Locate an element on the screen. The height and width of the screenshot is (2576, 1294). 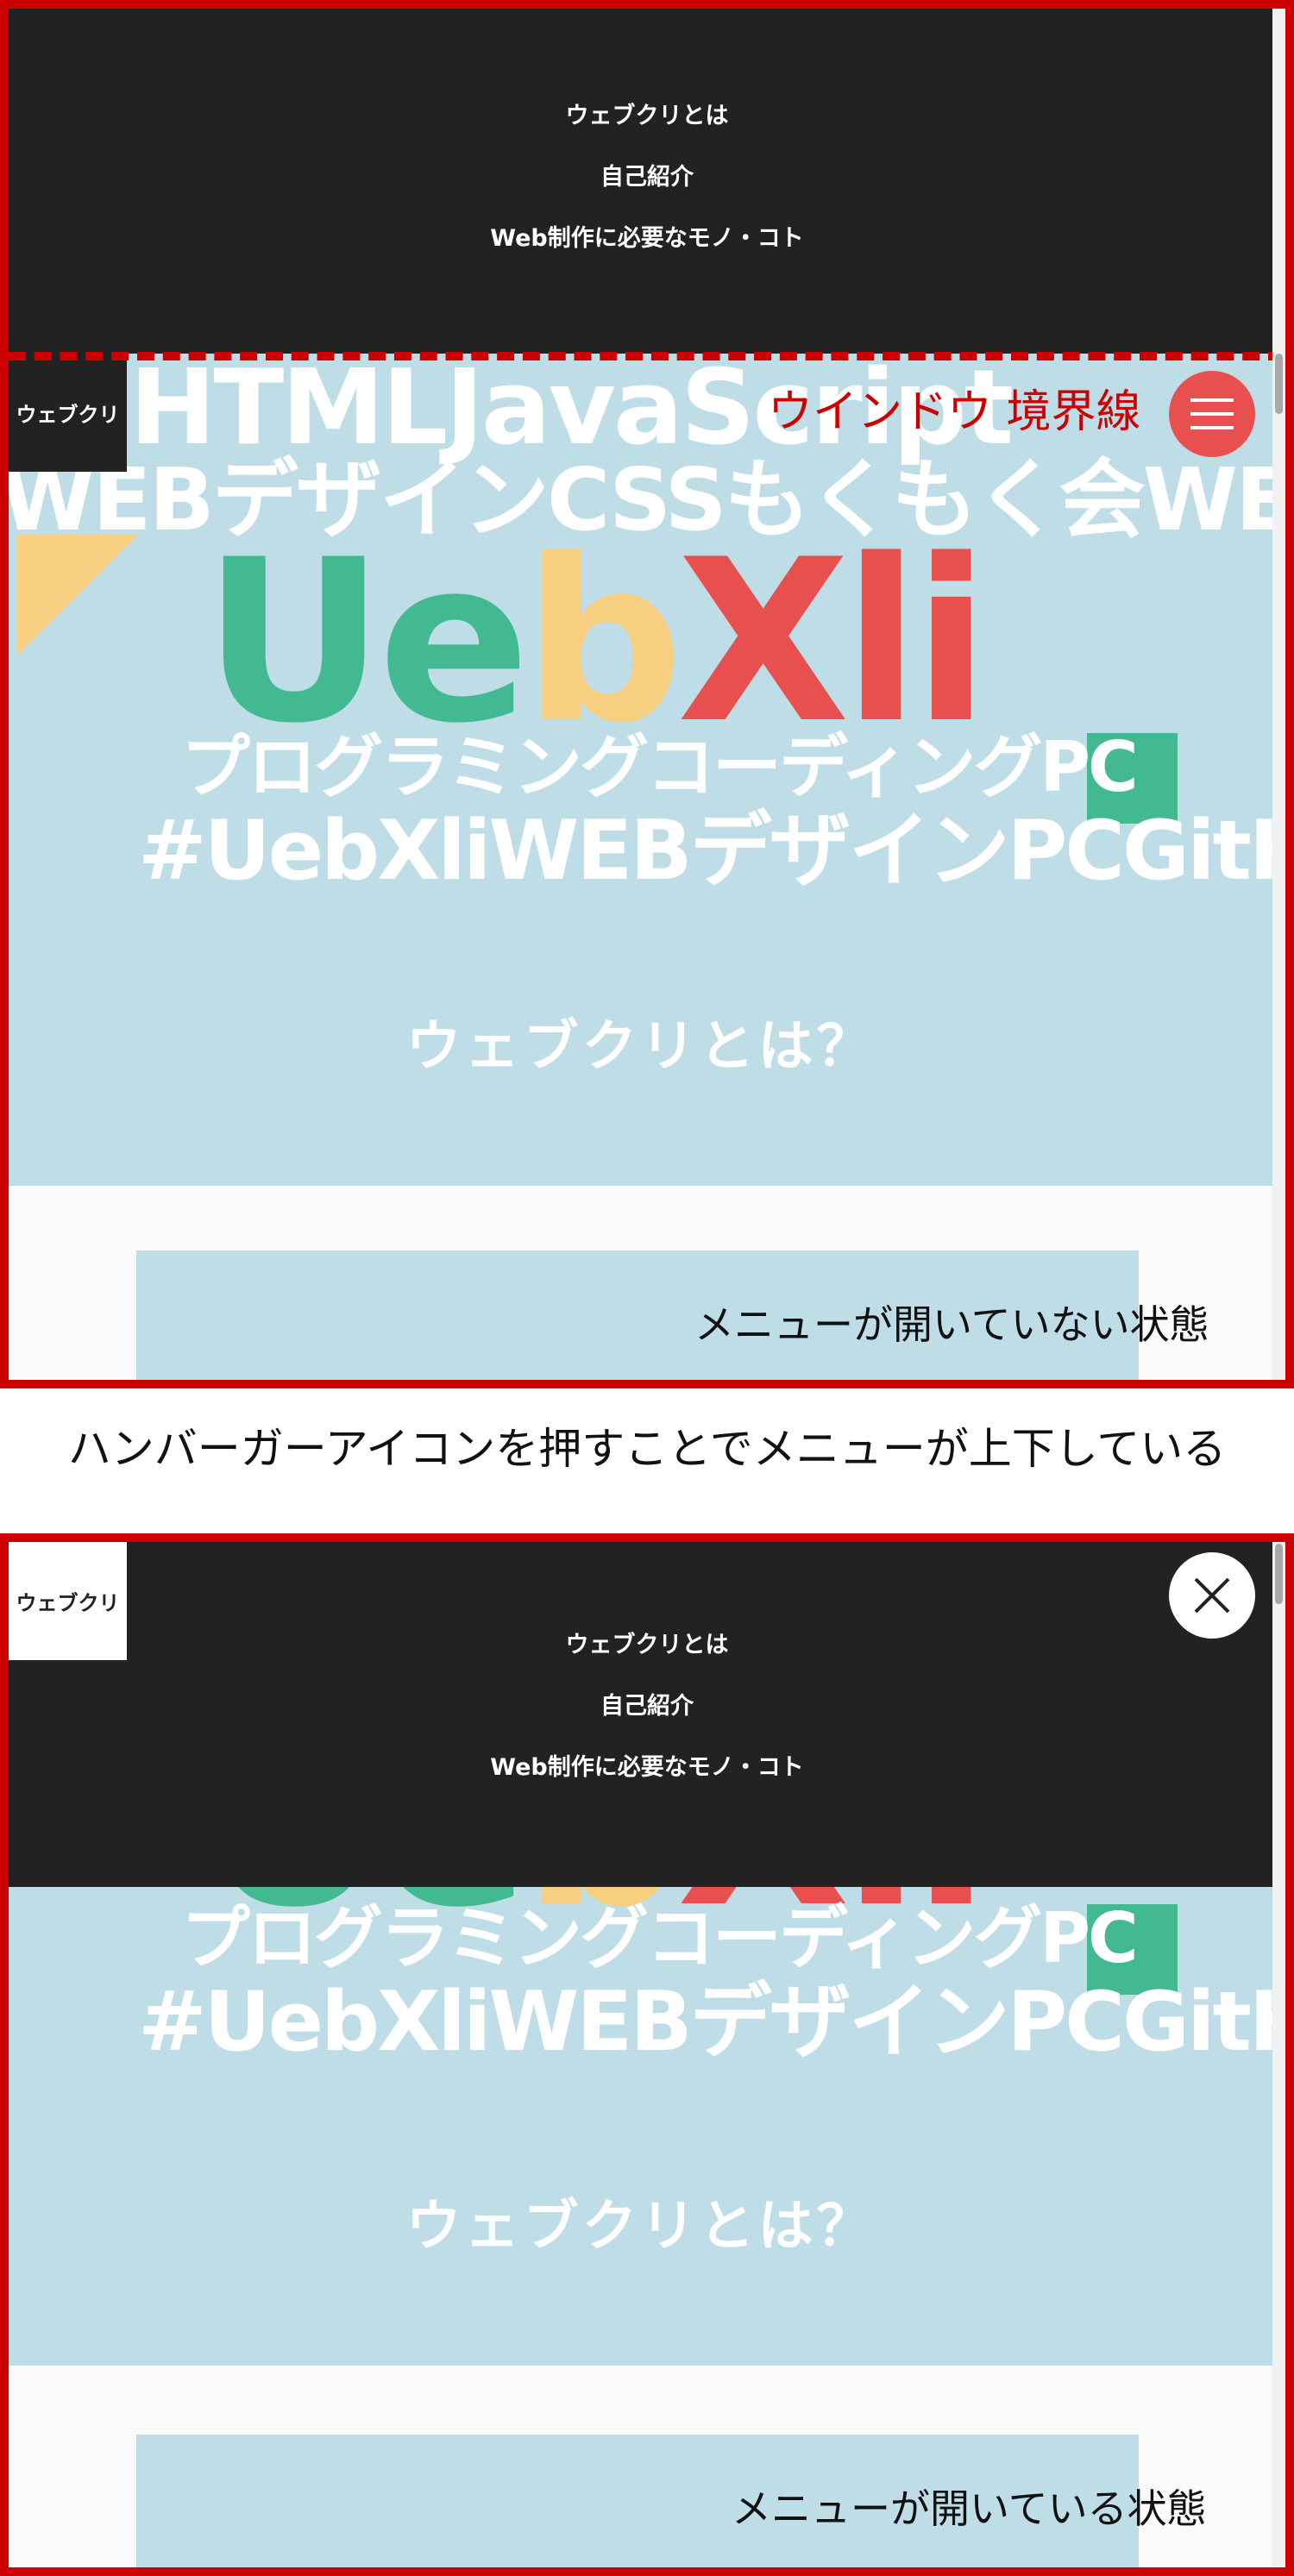
about-section-band-open: ウェブクリとは？ is located at coordinates (640, 2221).